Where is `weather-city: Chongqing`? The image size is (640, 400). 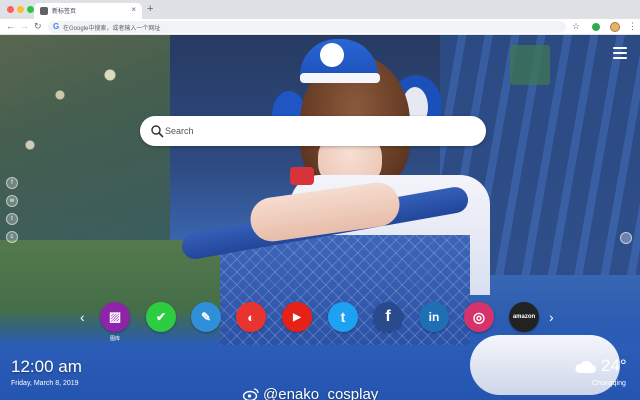 weather-city: Chongqing is located at coordinates (609, 383).